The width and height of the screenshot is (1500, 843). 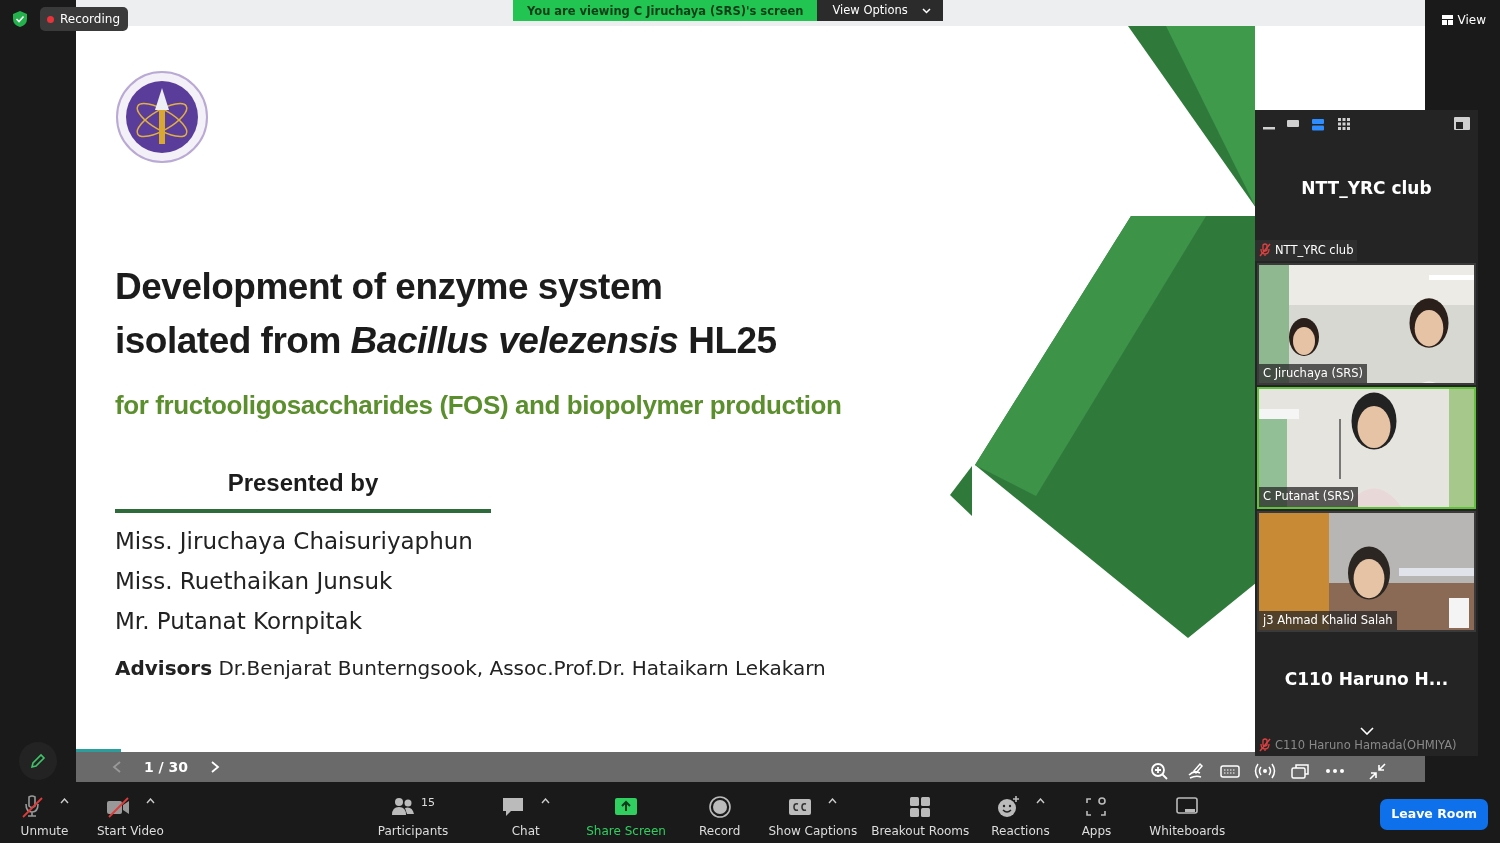 I want to click on recording-label: Recording, so click(x=90, y=19).